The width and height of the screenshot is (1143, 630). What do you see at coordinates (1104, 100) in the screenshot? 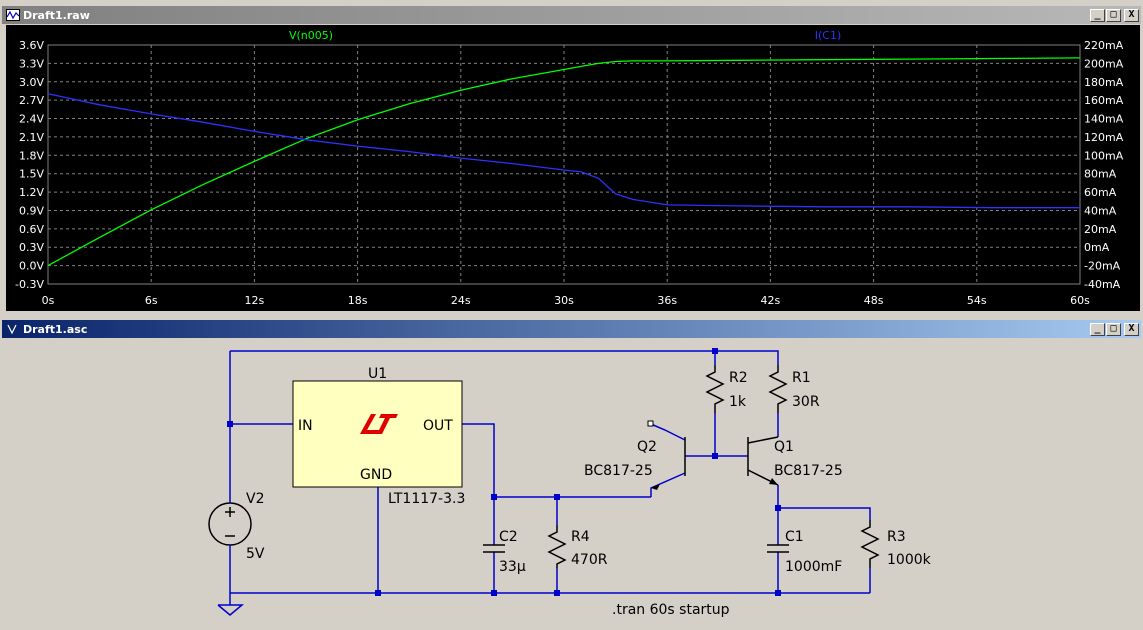
I see `y-tick-label-right: 160mA` at bounding box center [1104, 100].